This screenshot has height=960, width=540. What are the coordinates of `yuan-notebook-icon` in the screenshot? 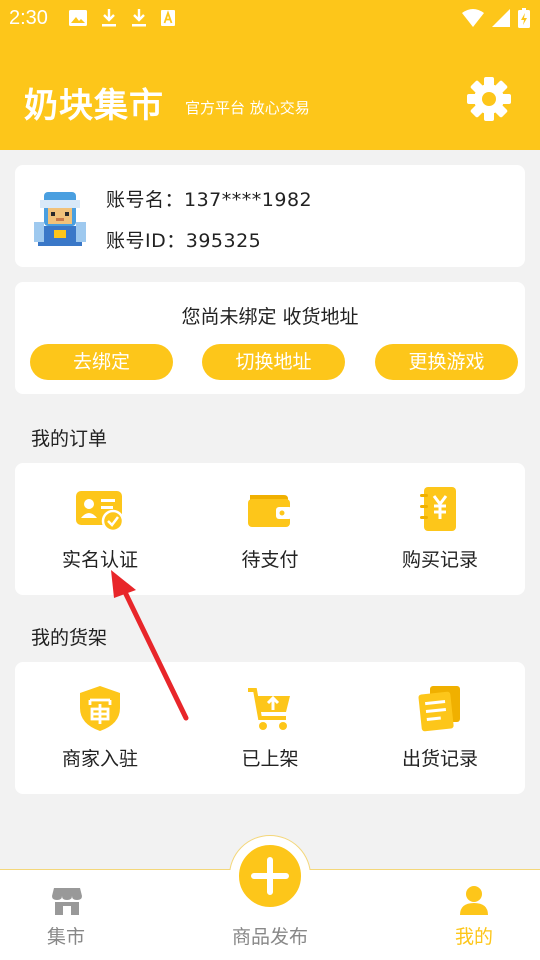 It's located at (438, 509).